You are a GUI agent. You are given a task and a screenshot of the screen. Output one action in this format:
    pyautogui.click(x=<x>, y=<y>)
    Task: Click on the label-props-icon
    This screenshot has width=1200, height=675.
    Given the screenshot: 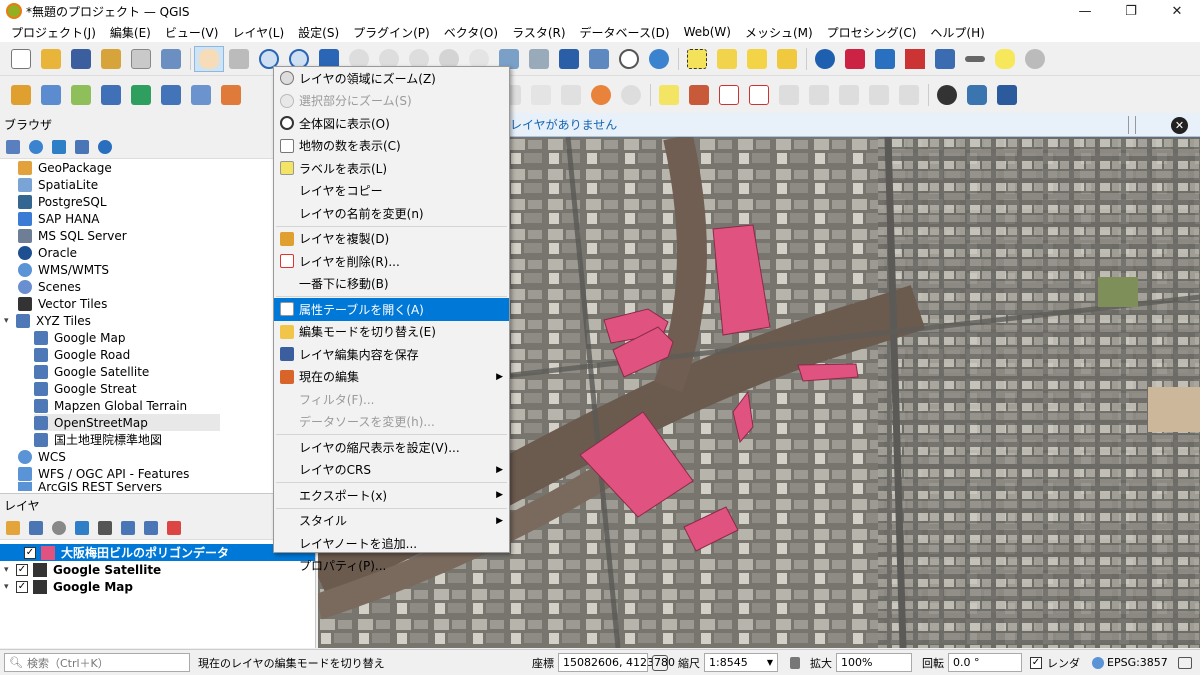 What is the action you would take?
    pyautogui.click(x=879, y=95)
    